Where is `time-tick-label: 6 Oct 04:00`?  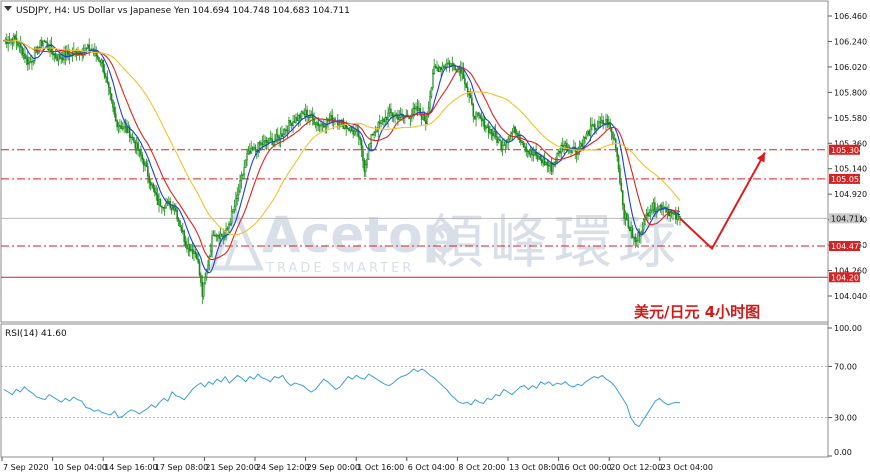 time-tick-label: 6 Oct 04:00 is located at coordinates (431, 467).